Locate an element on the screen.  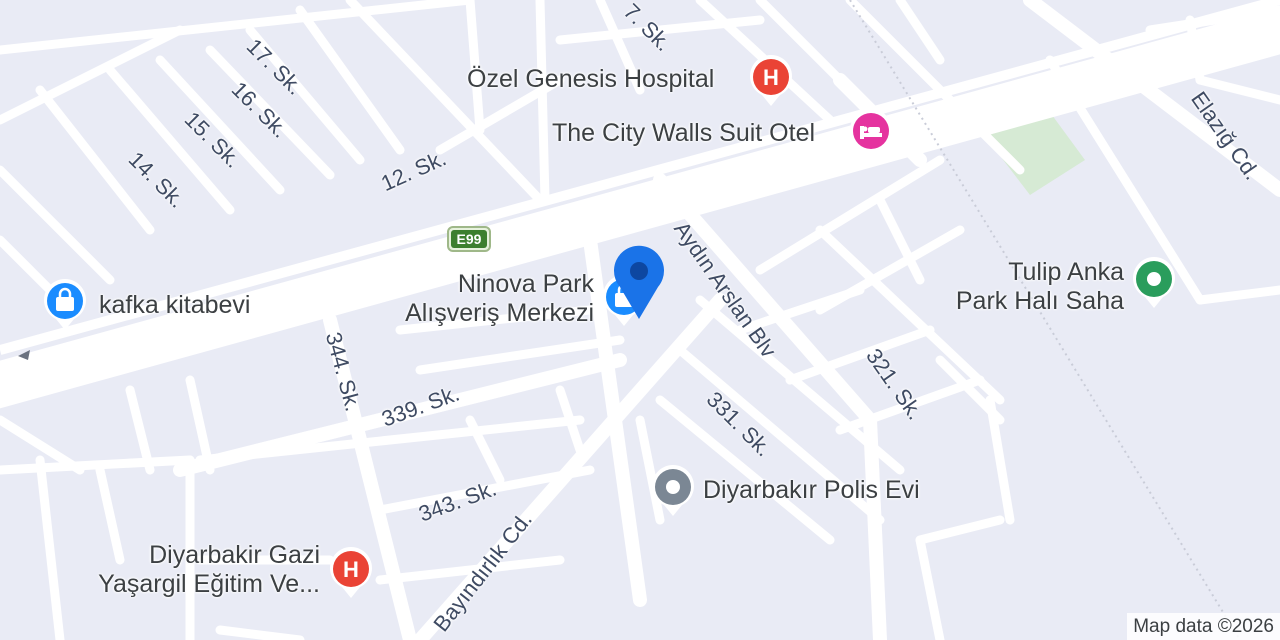
shopping-bag-icon-kafka is located at coordinates (65, 305).